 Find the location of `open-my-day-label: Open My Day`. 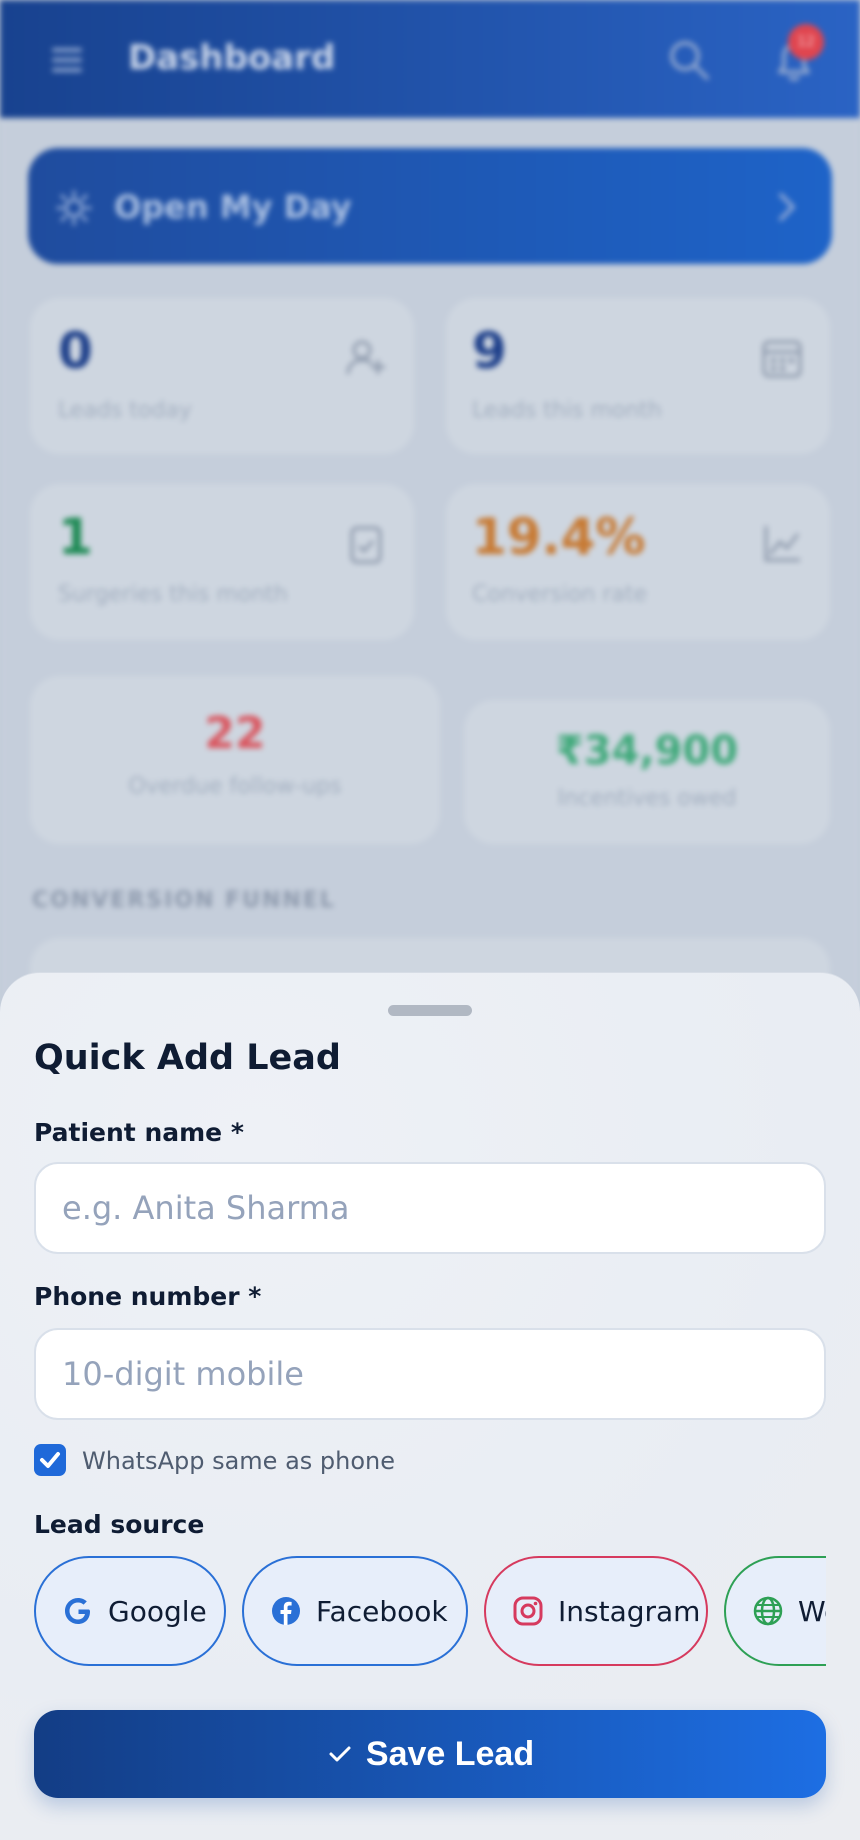

open-my-day-label: Open My Day is located at coordinates (233, 207).